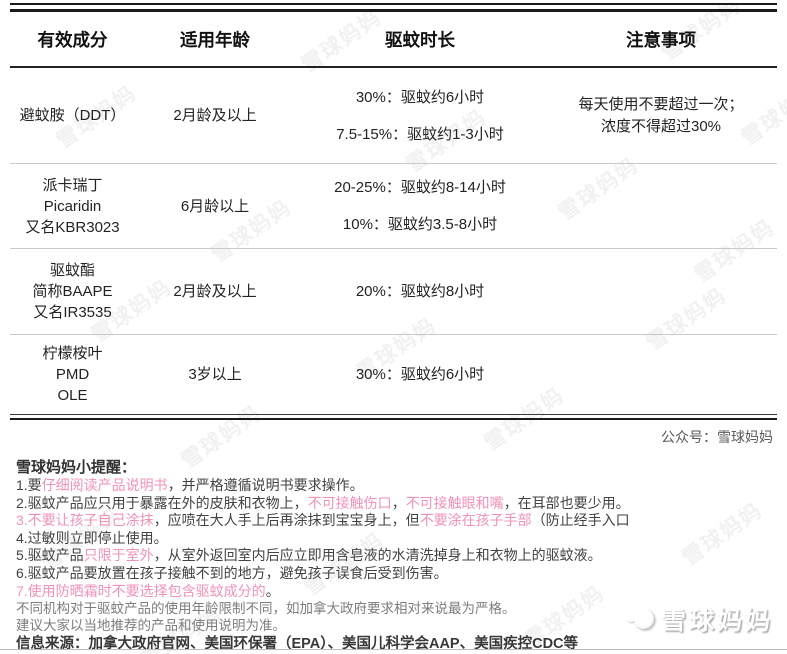 The height and width of the screenshot is (654, 787). I want to click on tip-text: 1.要, so click(29, 485).